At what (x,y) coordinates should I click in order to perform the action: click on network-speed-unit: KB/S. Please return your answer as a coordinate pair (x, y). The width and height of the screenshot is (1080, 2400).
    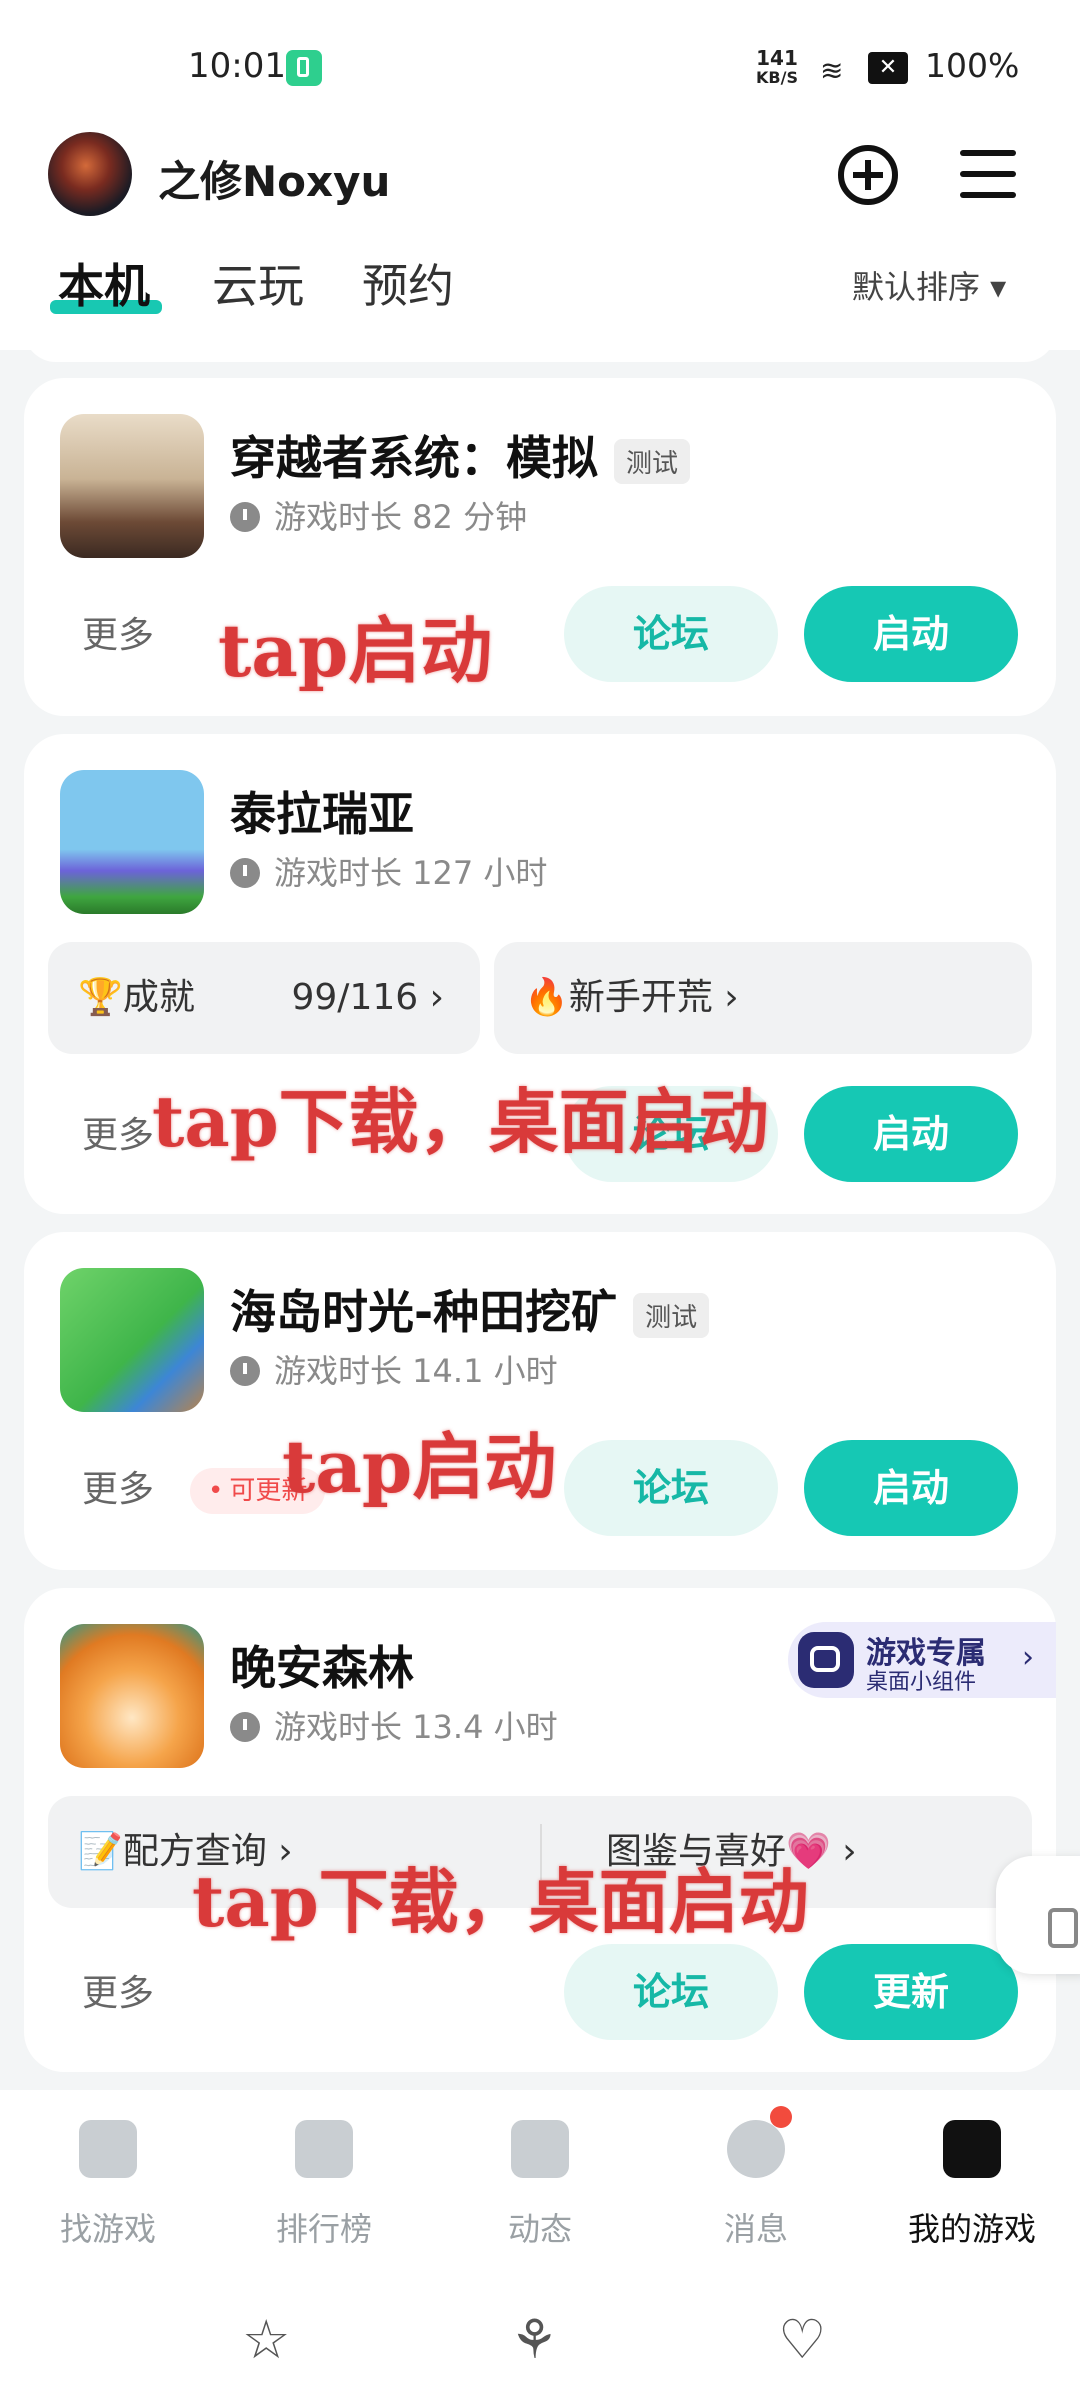
    Looking at the image, I should click on (777, 77).